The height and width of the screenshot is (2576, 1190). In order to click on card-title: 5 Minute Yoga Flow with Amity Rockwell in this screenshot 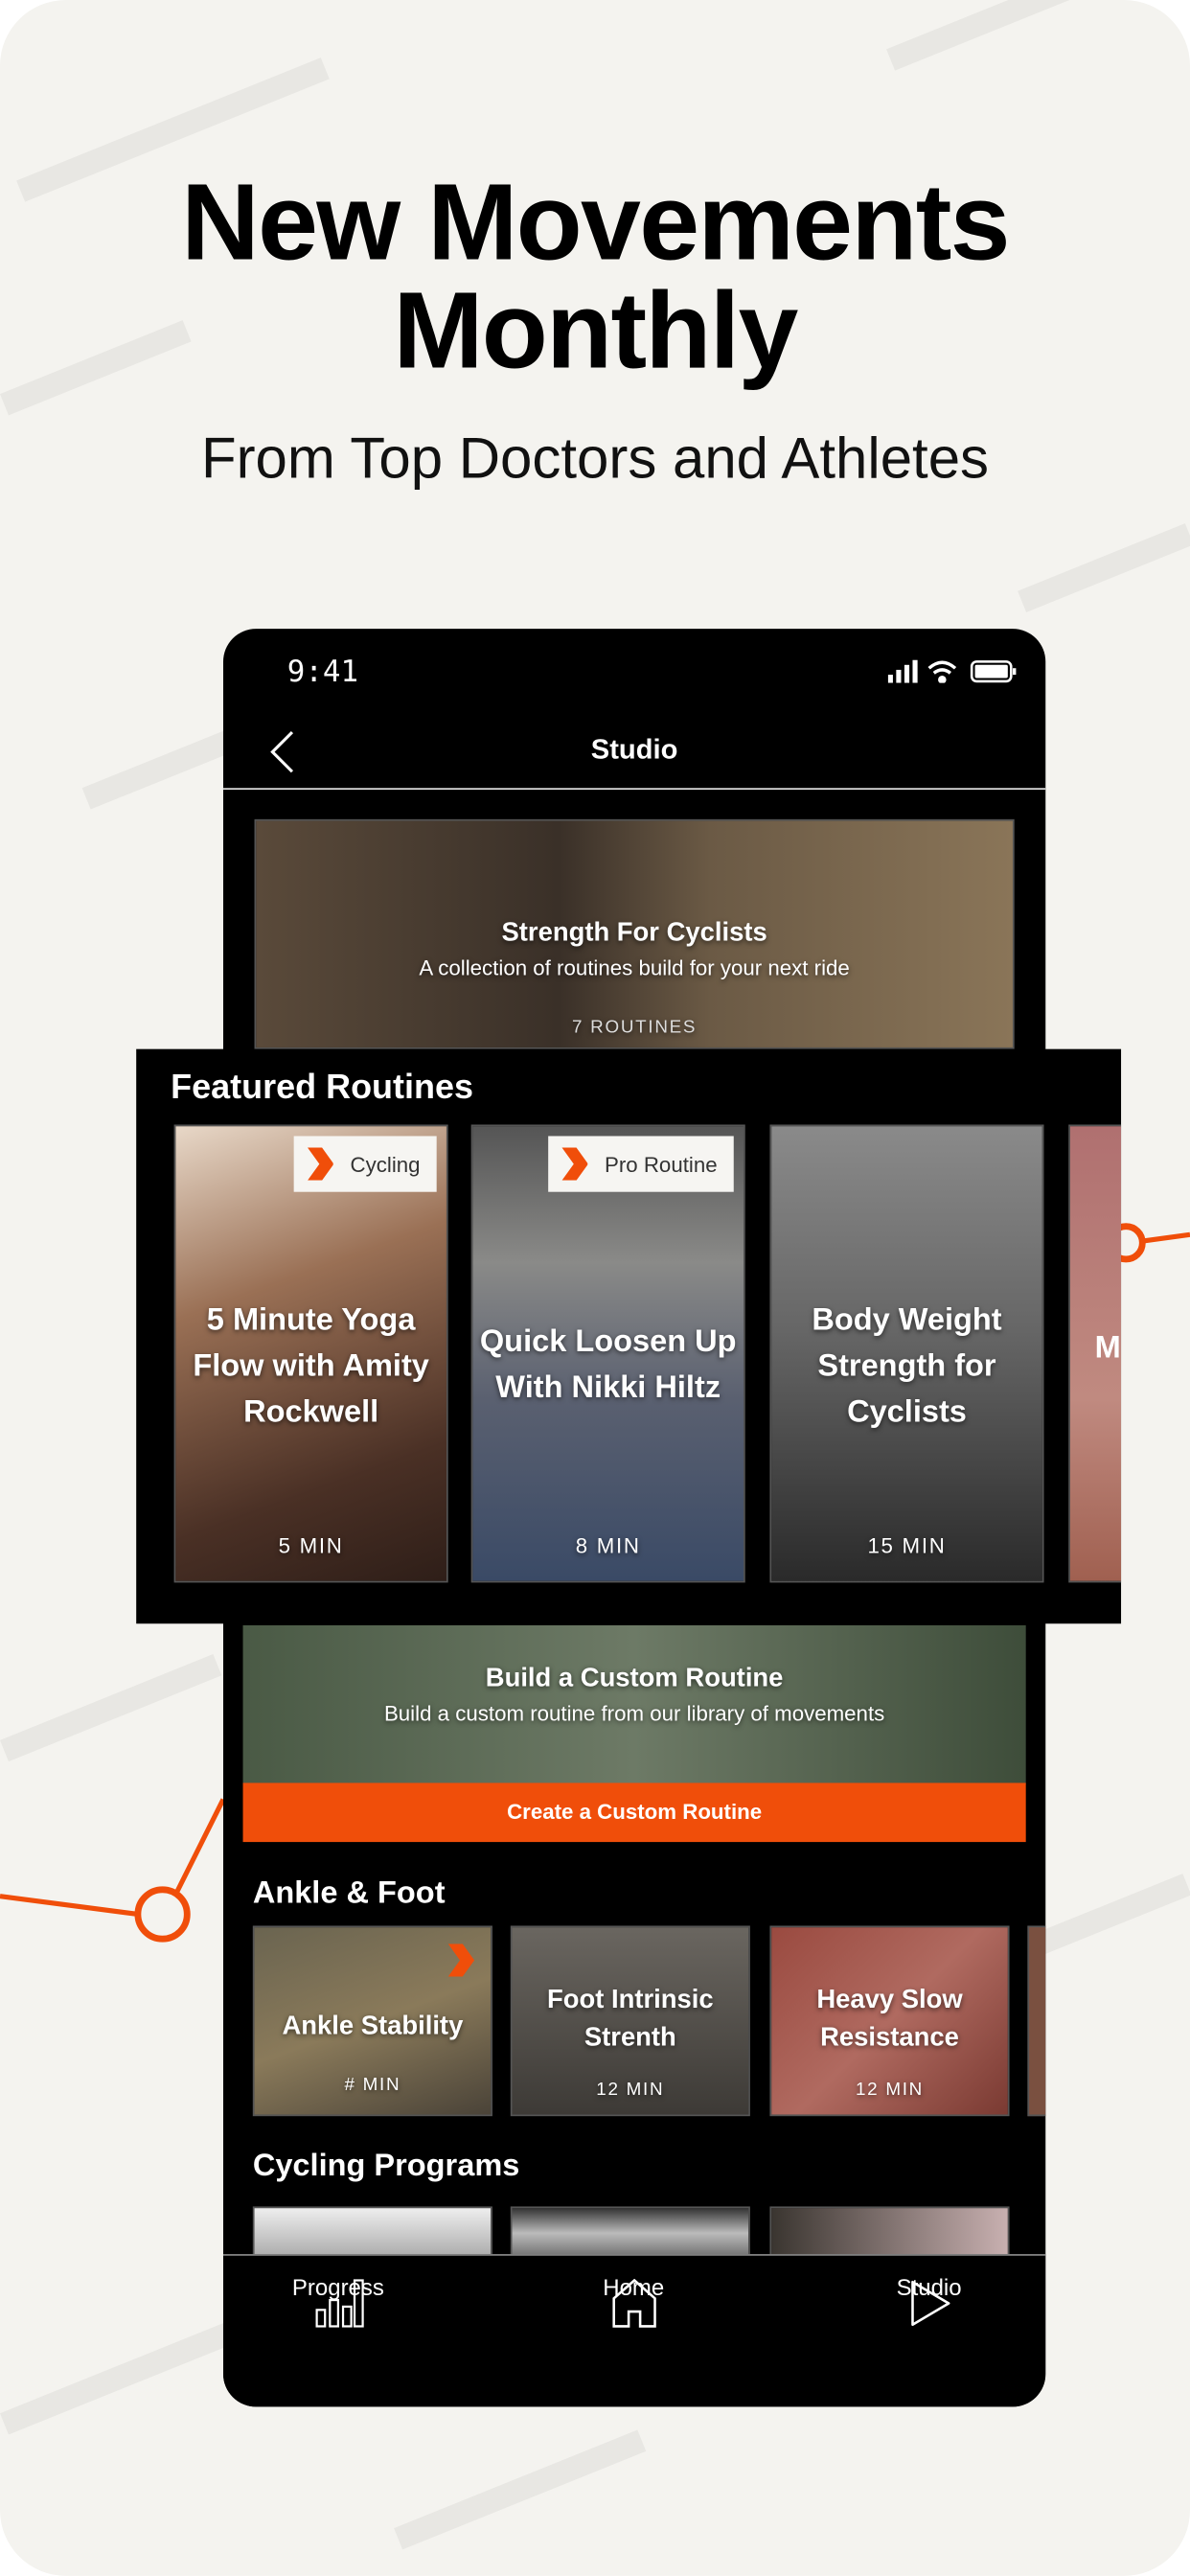, I will do `click(311, 1367)`.